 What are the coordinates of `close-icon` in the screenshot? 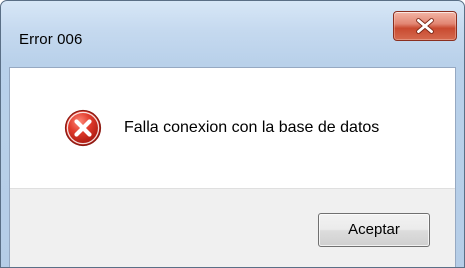 It's located at (425, 26).